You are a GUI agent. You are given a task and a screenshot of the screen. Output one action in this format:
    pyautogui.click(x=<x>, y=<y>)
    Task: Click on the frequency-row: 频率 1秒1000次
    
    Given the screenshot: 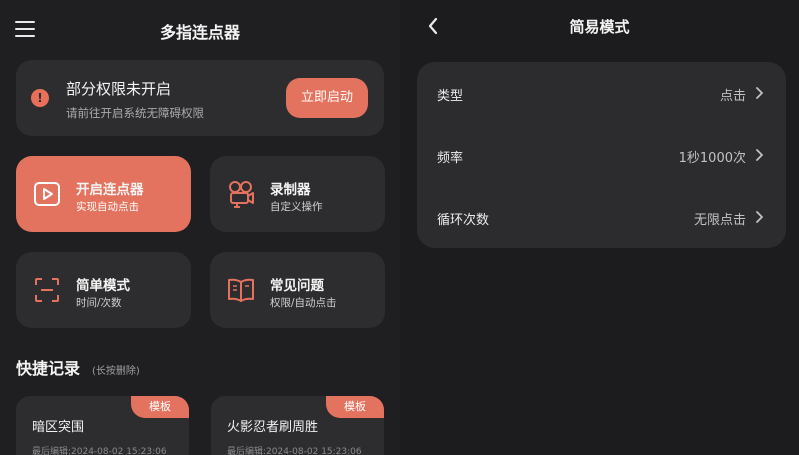 What is the action you would take?
    pyautogui.click(x=601, y=155)
    